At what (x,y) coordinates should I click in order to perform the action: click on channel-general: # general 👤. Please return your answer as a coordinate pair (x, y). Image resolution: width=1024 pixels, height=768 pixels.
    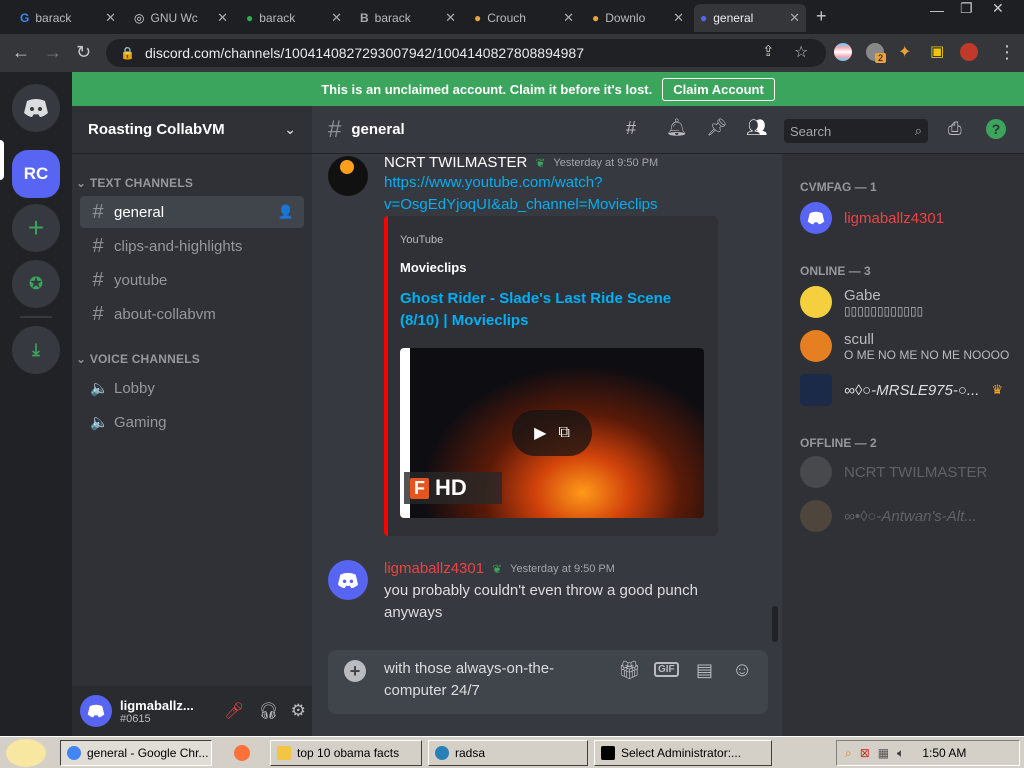
    Looking at the image, I should click on (192, 212).